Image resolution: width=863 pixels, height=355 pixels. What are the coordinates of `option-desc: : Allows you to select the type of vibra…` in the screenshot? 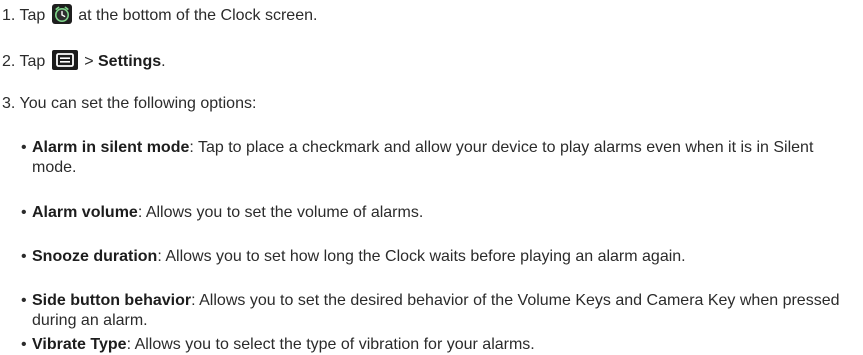 It's located at (330, 344).